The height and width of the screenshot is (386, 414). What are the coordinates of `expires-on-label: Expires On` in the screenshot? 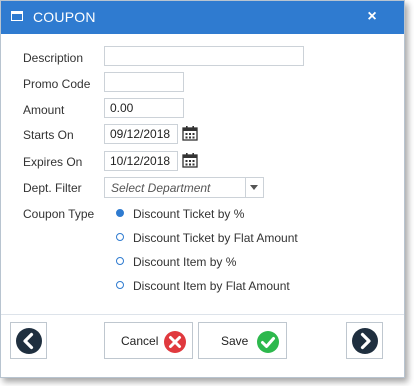 It's located at (53, 162).